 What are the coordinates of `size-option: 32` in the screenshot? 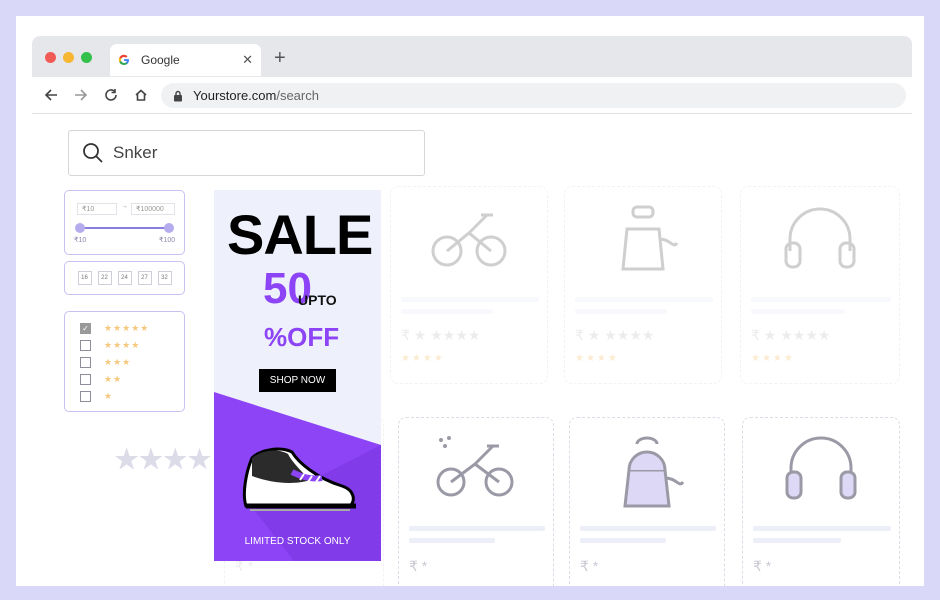 It's located at (164, 278).